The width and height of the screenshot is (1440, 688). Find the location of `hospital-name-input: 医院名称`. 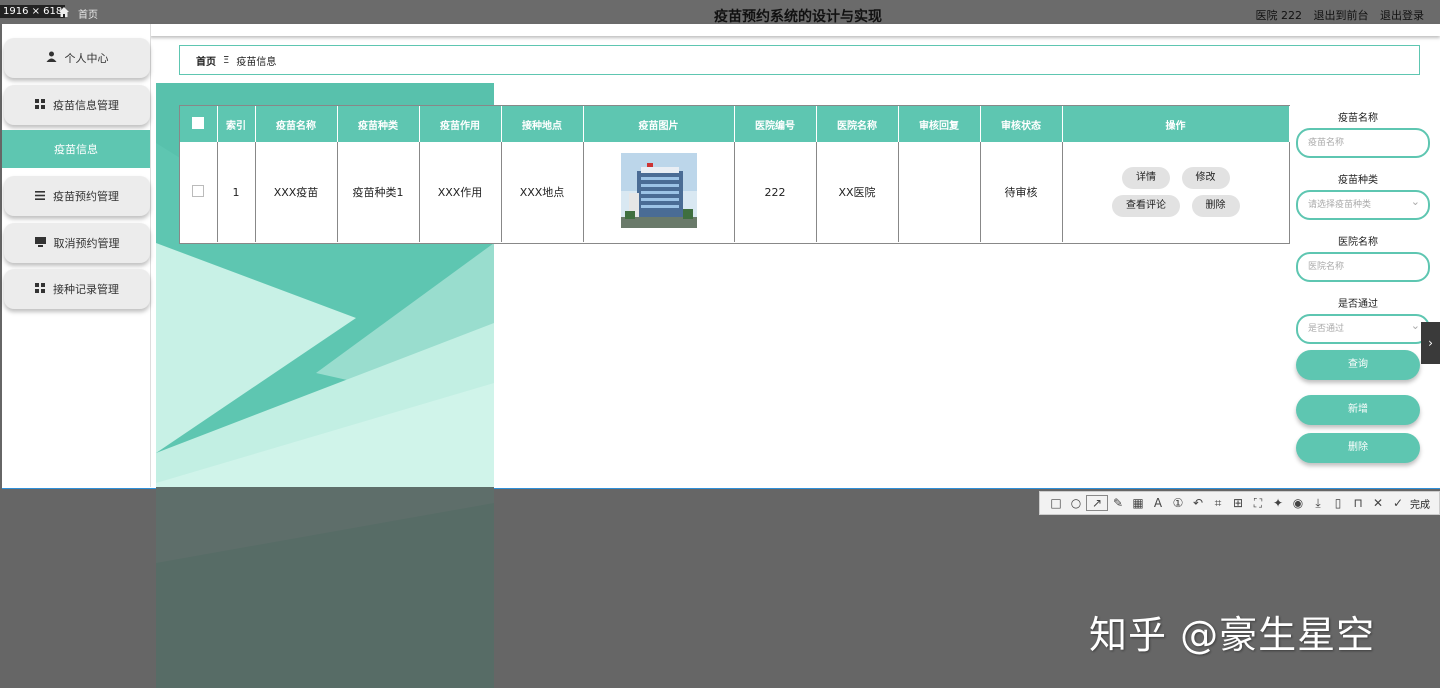

hospital-name-input: 医院名称 is located at coordinates (1363, 267).